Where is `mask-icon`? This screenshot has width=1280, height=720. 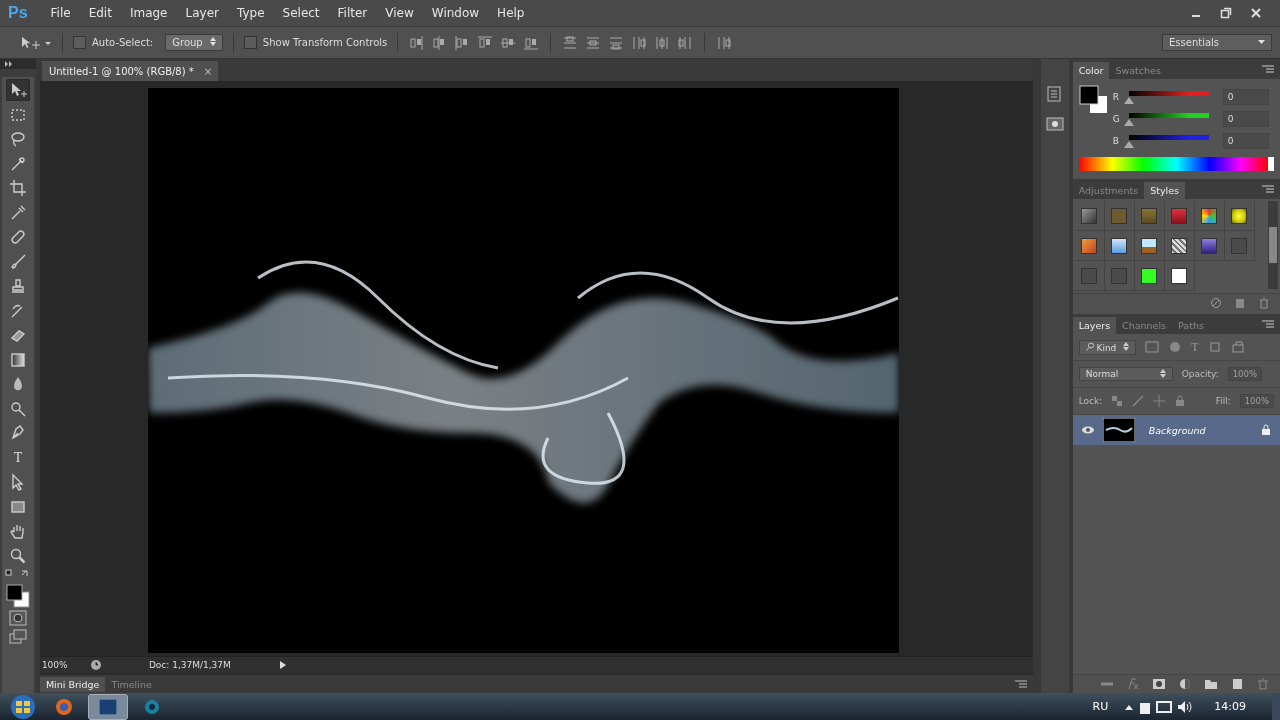 mask-icon is located at coordinates (1159, 684).